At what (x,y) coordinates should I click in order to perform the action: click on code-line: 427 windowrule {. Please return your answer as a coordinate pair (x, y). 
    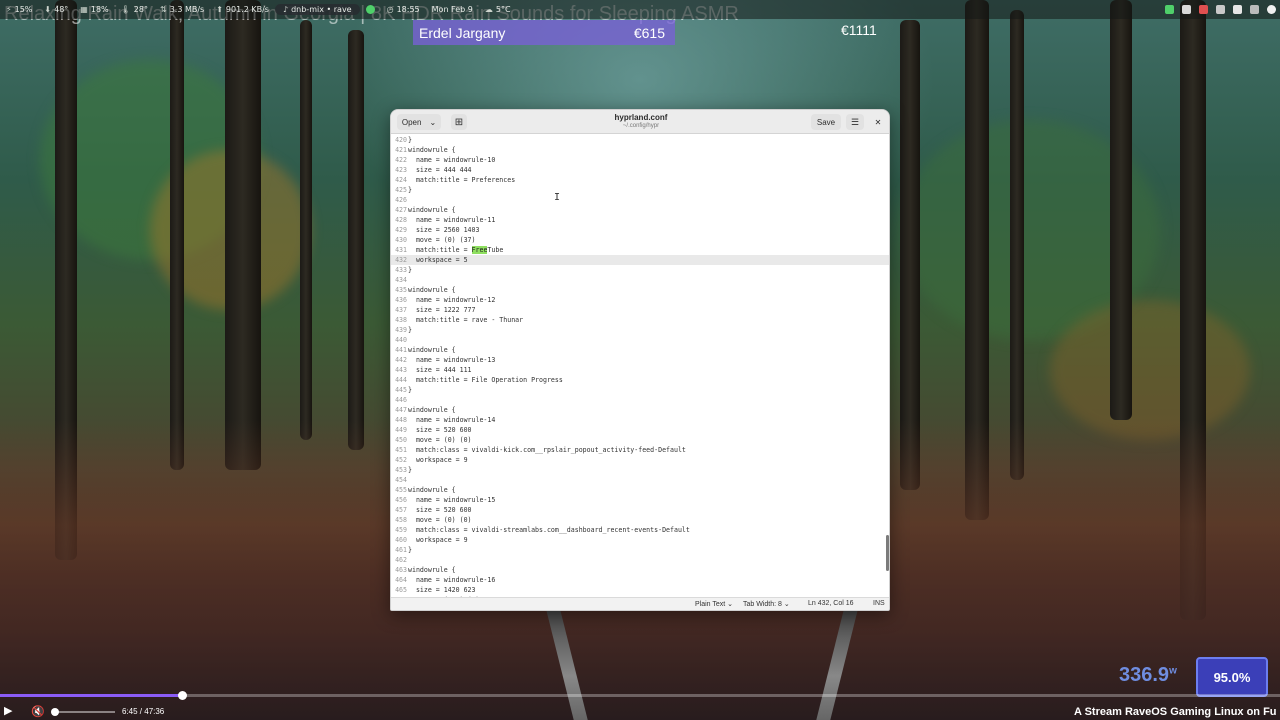
    Looking at the image, I should click on (640, 210).